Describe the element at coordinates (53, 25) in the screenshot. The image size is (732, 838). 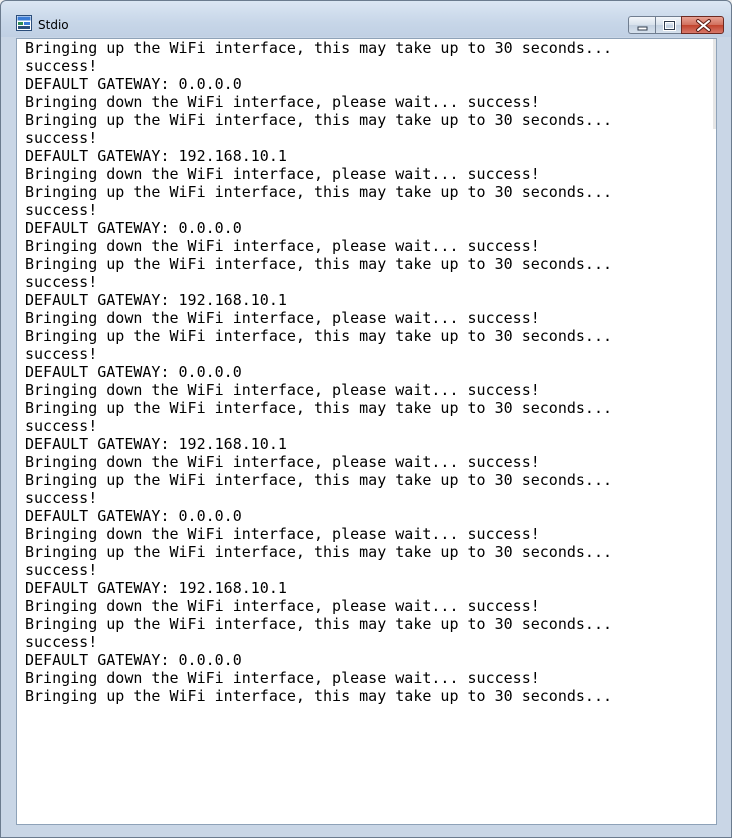
I see `window-title: Stdio` at that location.